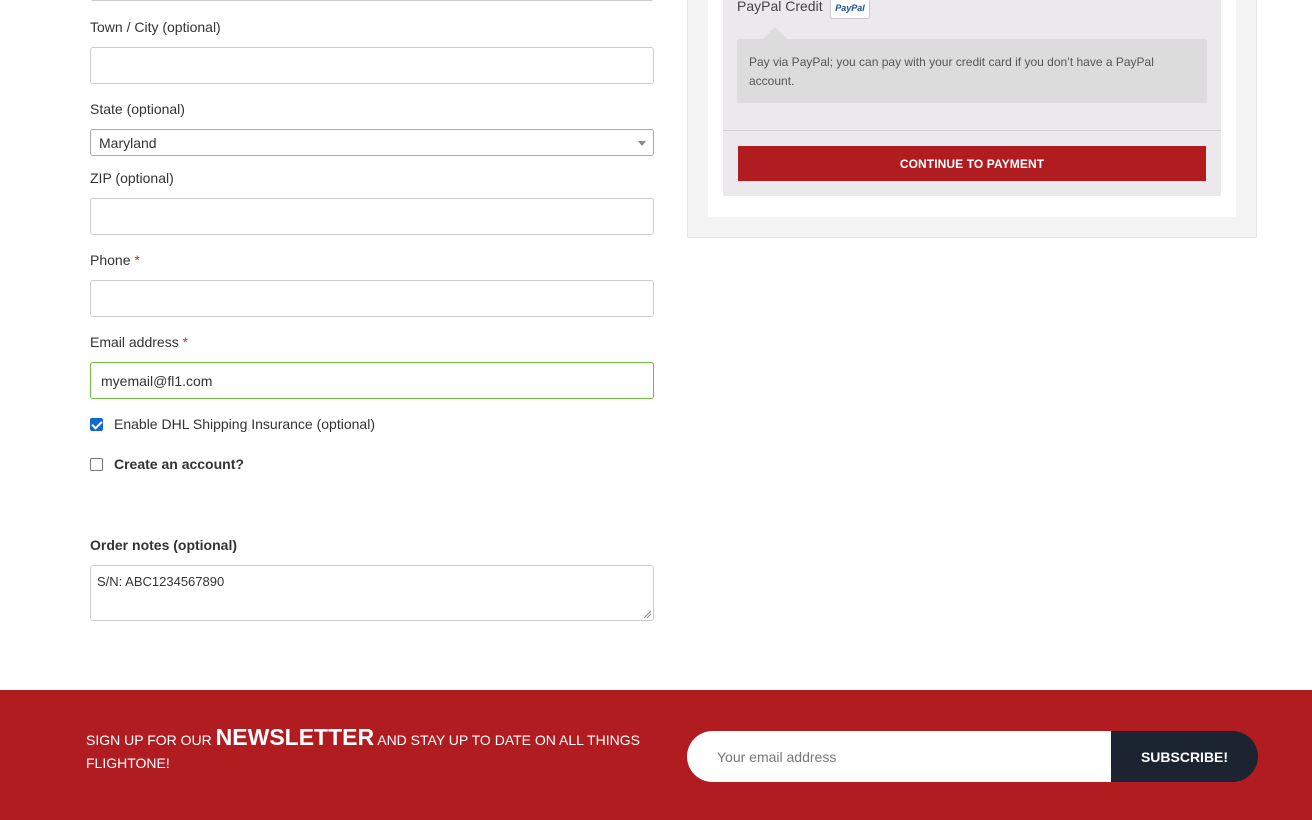 The width and height of the screenshot is (1312, 820). I want to click on email-input: myemail@fl1.com, so click(372, 380).